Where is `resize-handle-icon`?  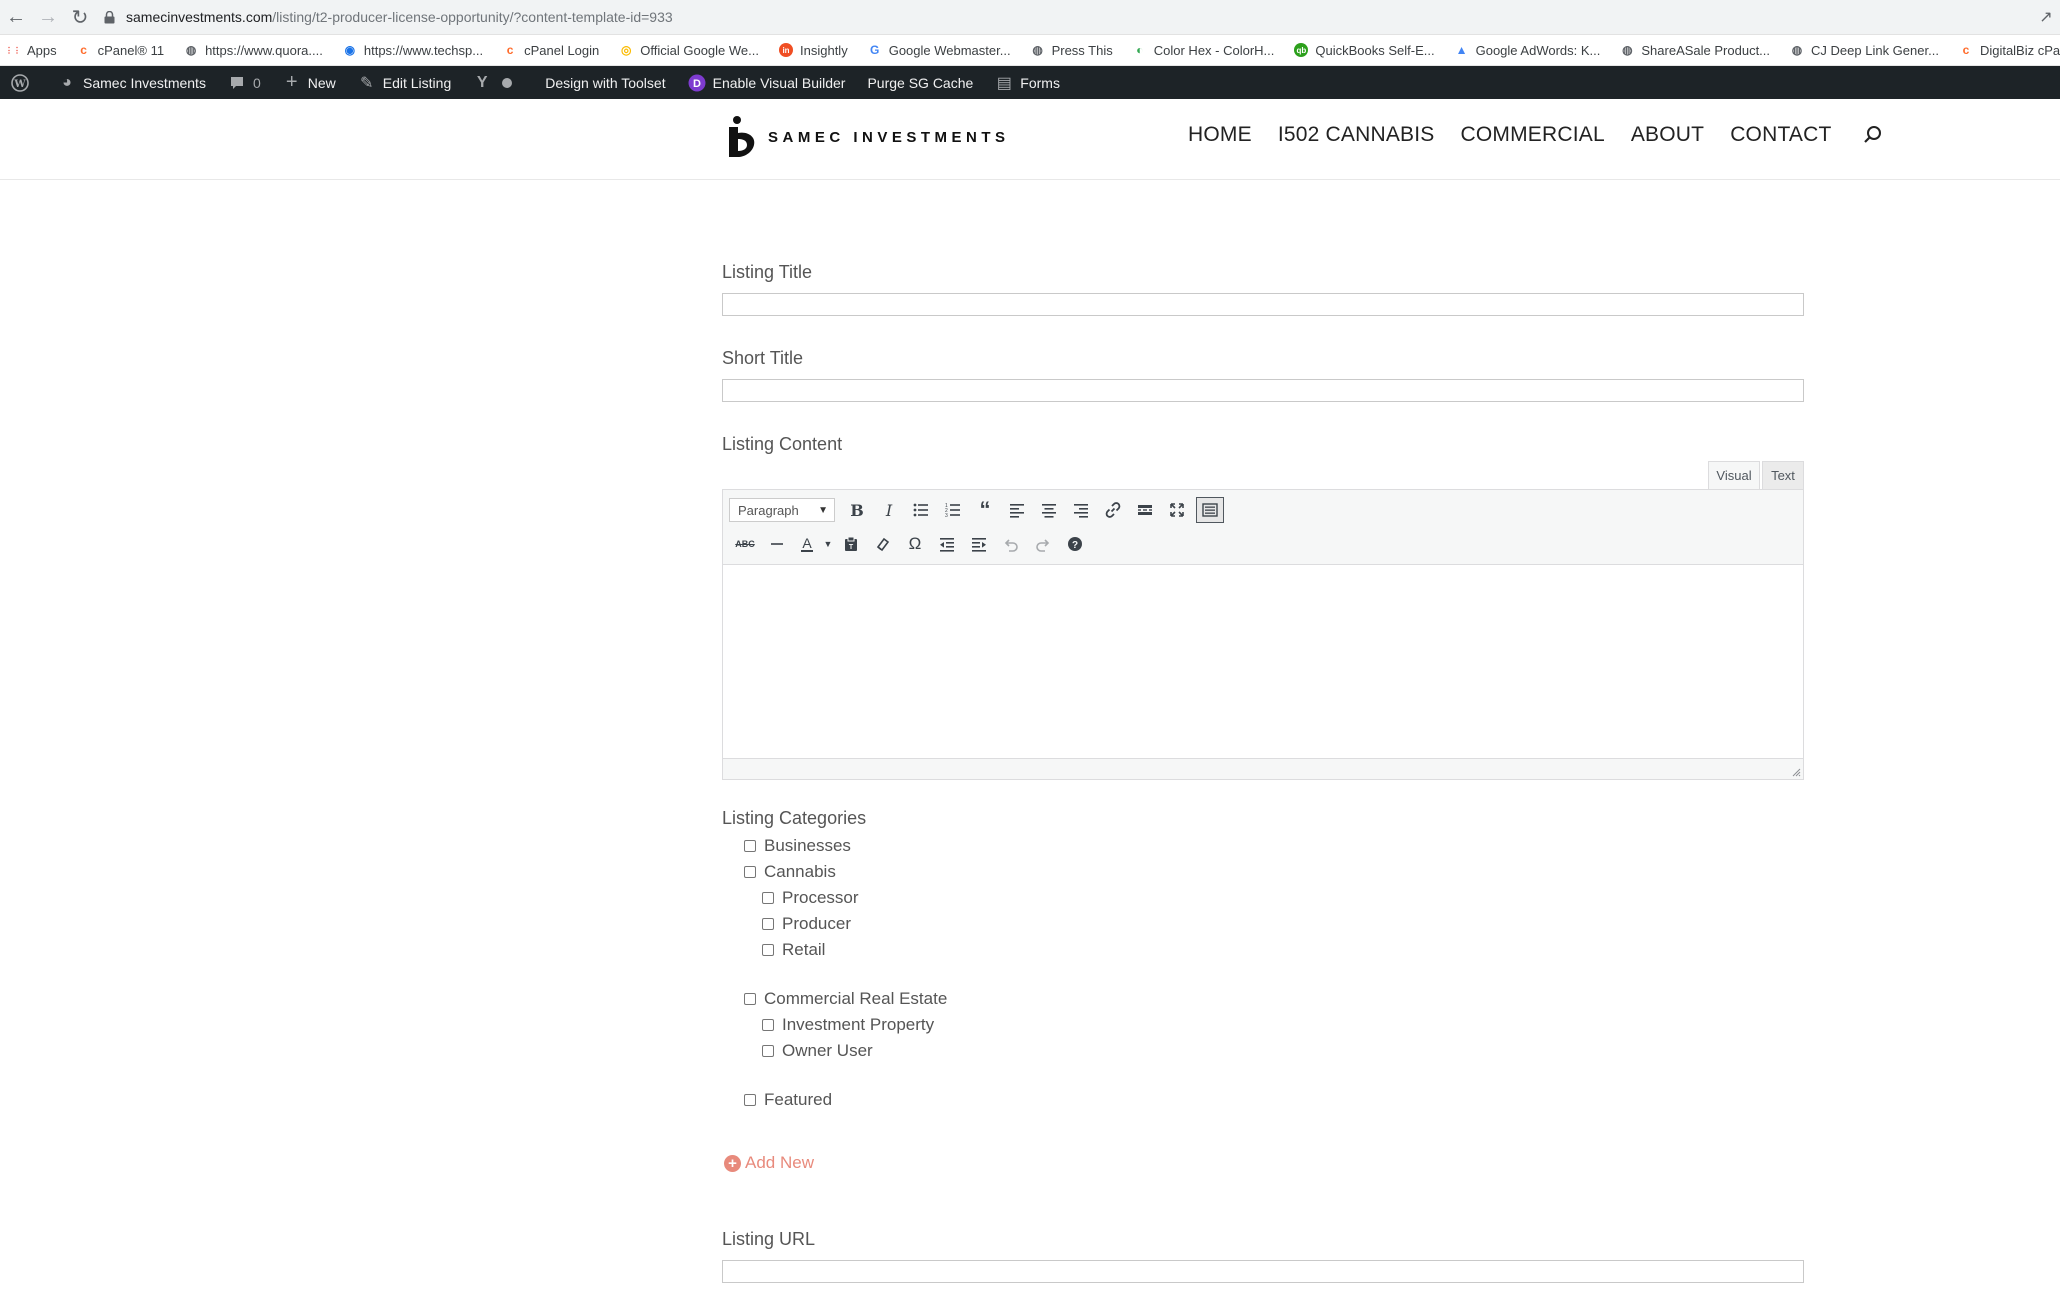 resize-handle-icon is located at coordinates (1796, 772).